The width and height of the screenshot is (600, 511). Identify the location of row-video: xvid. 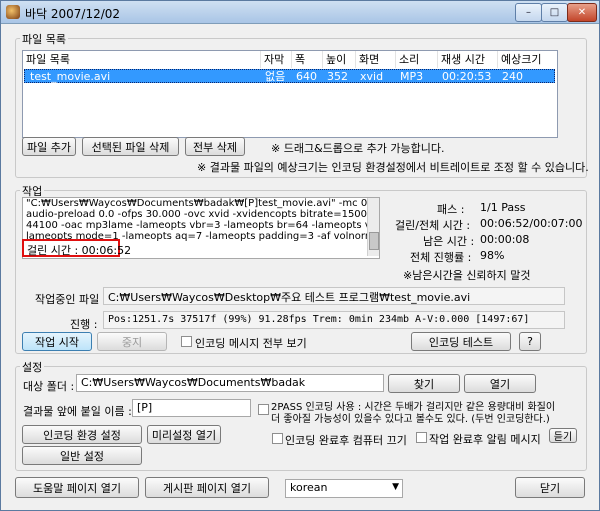
(372, 76).